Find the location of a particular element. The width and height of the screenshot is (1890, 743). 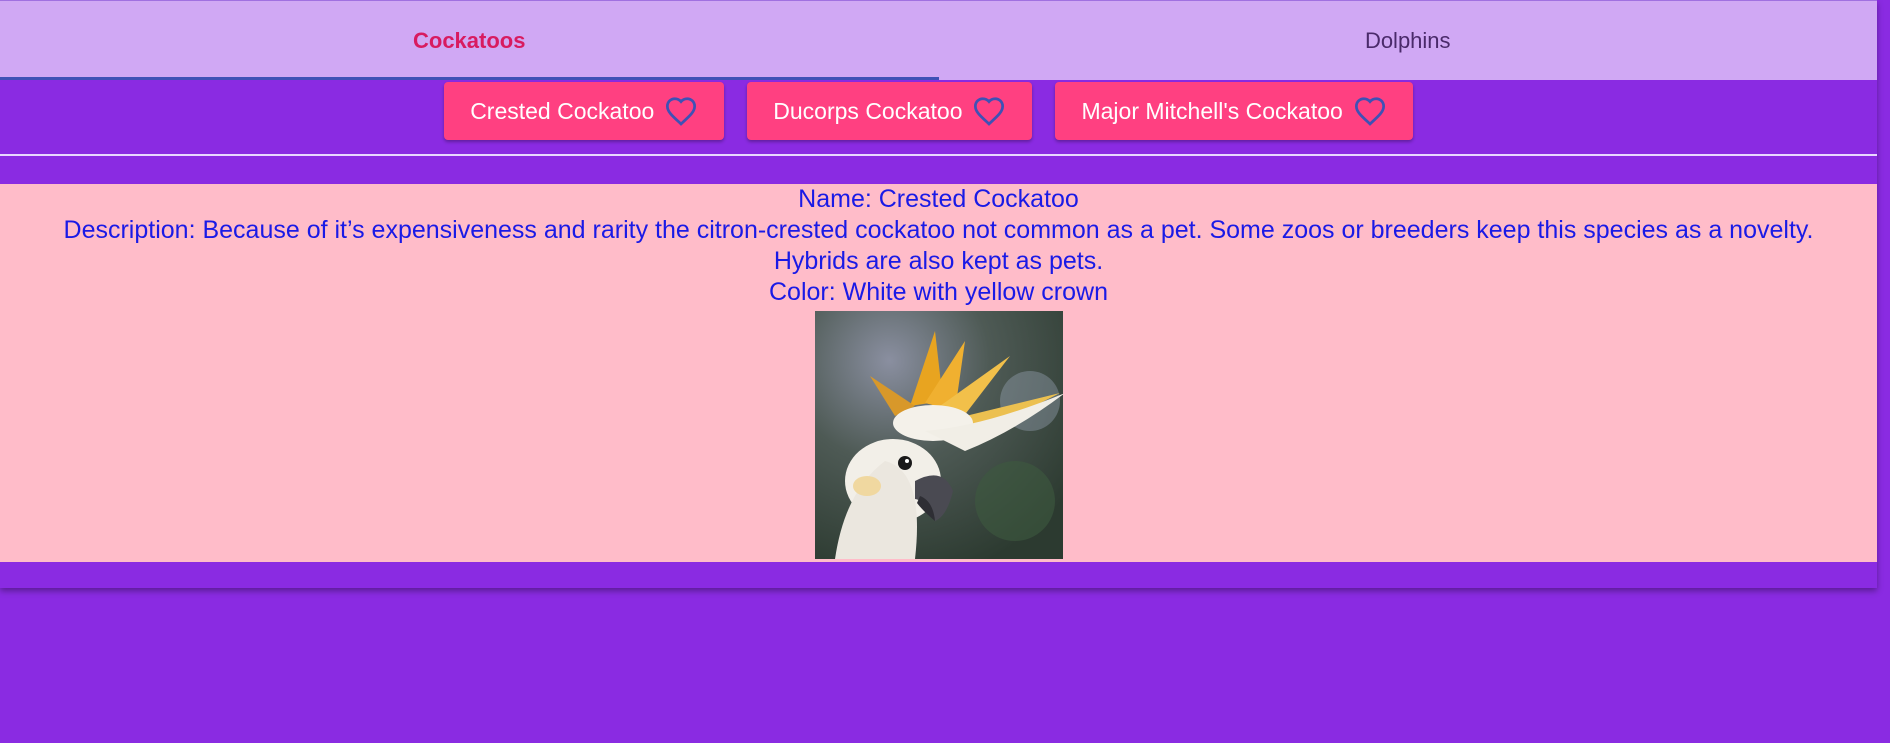

cockatoo-photo is located at coordinates (938, 435).